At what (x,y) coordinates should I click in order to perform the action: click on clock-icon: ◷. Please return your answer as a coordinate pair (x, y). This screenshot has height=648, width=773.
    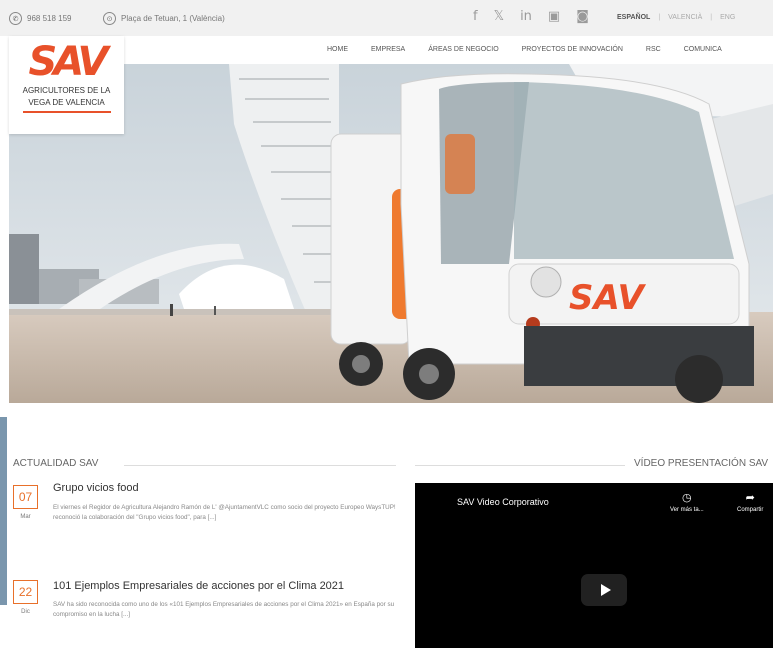
    Looking at the image, I should click on (687, 498).